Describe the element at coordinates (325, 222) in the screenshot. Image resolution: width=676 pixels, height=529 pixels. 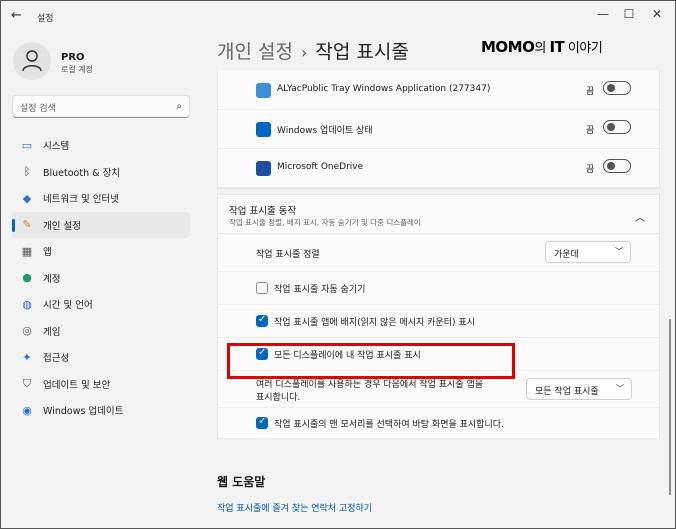
I see `section-subtitle: 작업 표시줄 정렬, 배지 표시, 자동 숨기기 및 다중 디스플레이` at that location.